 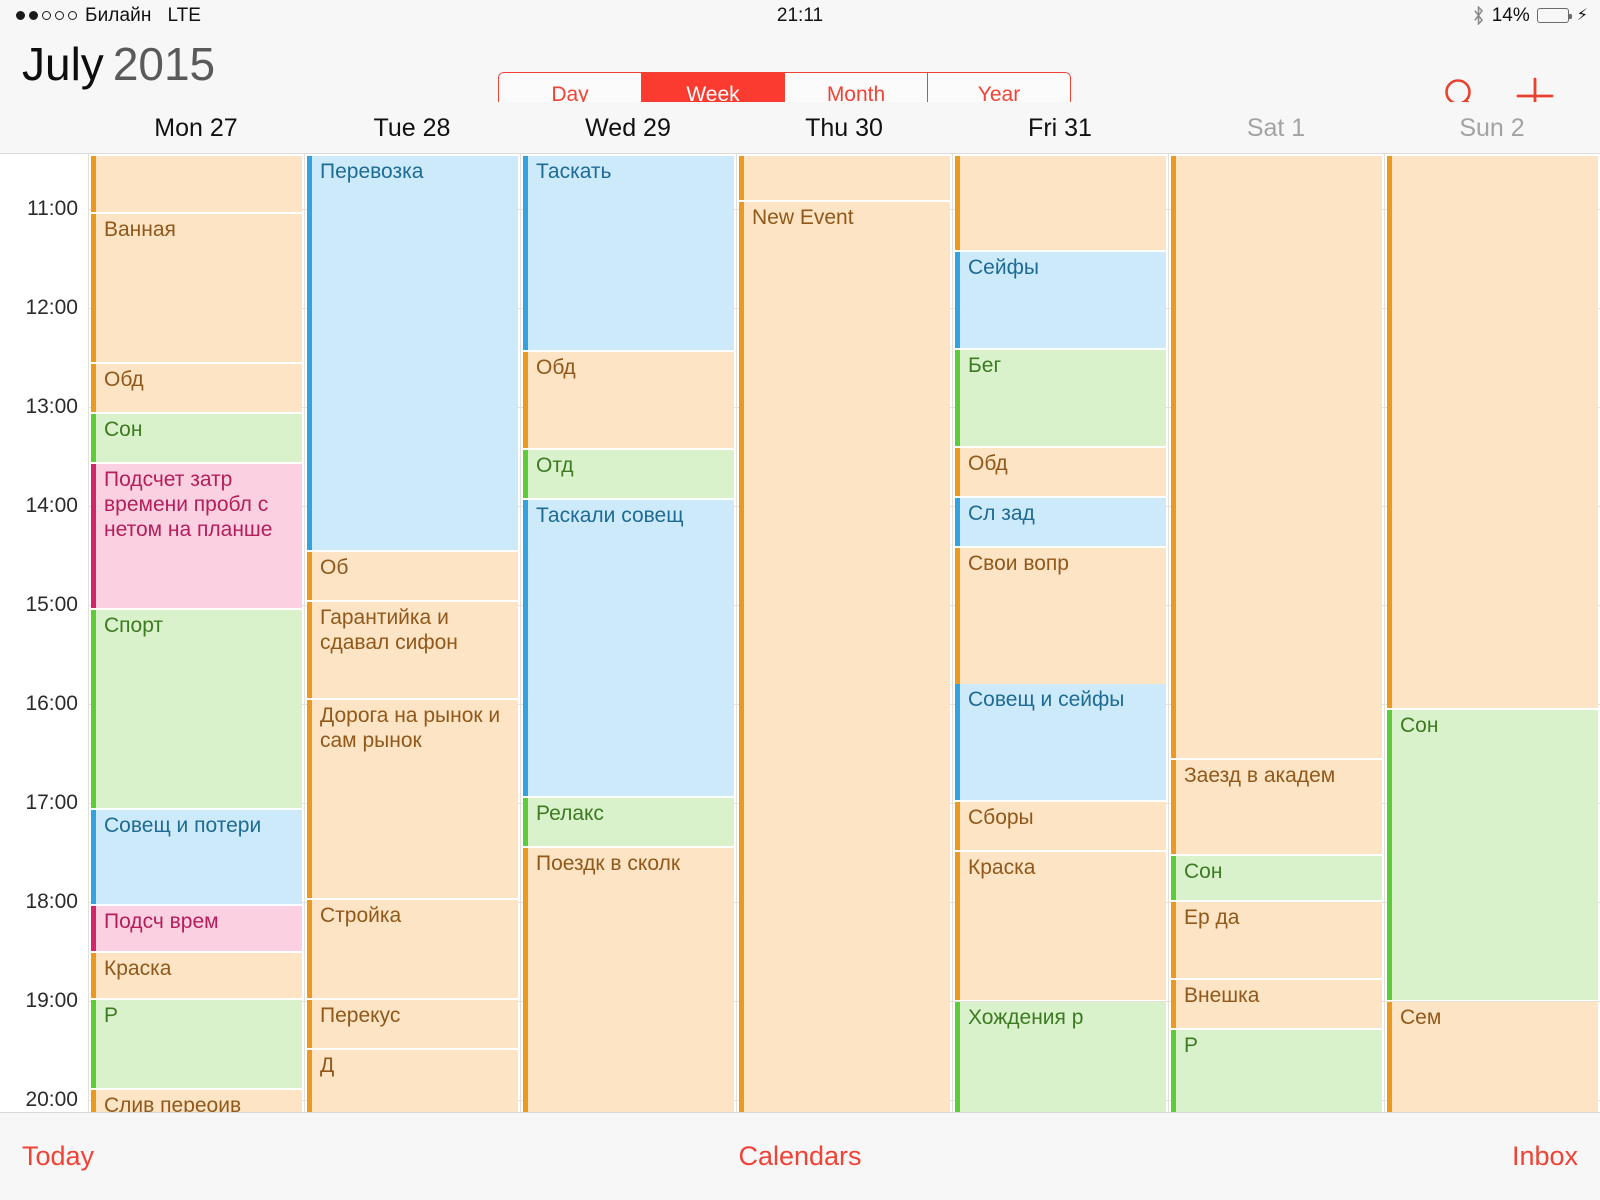 What do you see at coordinates (1060, 522) in the screenshot?
I see `calendar-event: Сл зад` at bounding box center [1060, 522].